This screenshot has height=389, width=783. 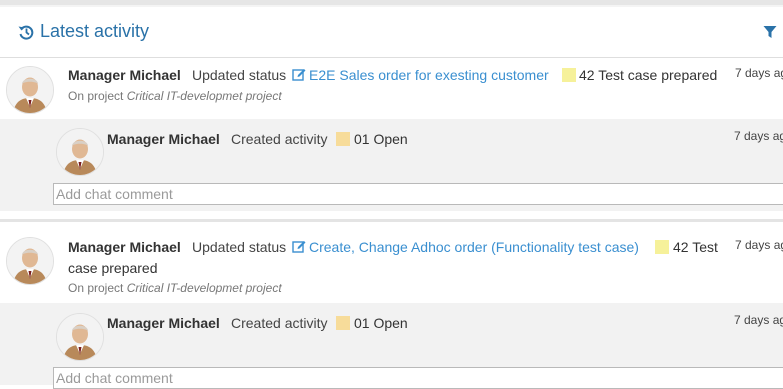 What do you see at coordinates (95, 31) in the screenshot?
I see `page-title: Latest activity` at bounding box center [95, 31].